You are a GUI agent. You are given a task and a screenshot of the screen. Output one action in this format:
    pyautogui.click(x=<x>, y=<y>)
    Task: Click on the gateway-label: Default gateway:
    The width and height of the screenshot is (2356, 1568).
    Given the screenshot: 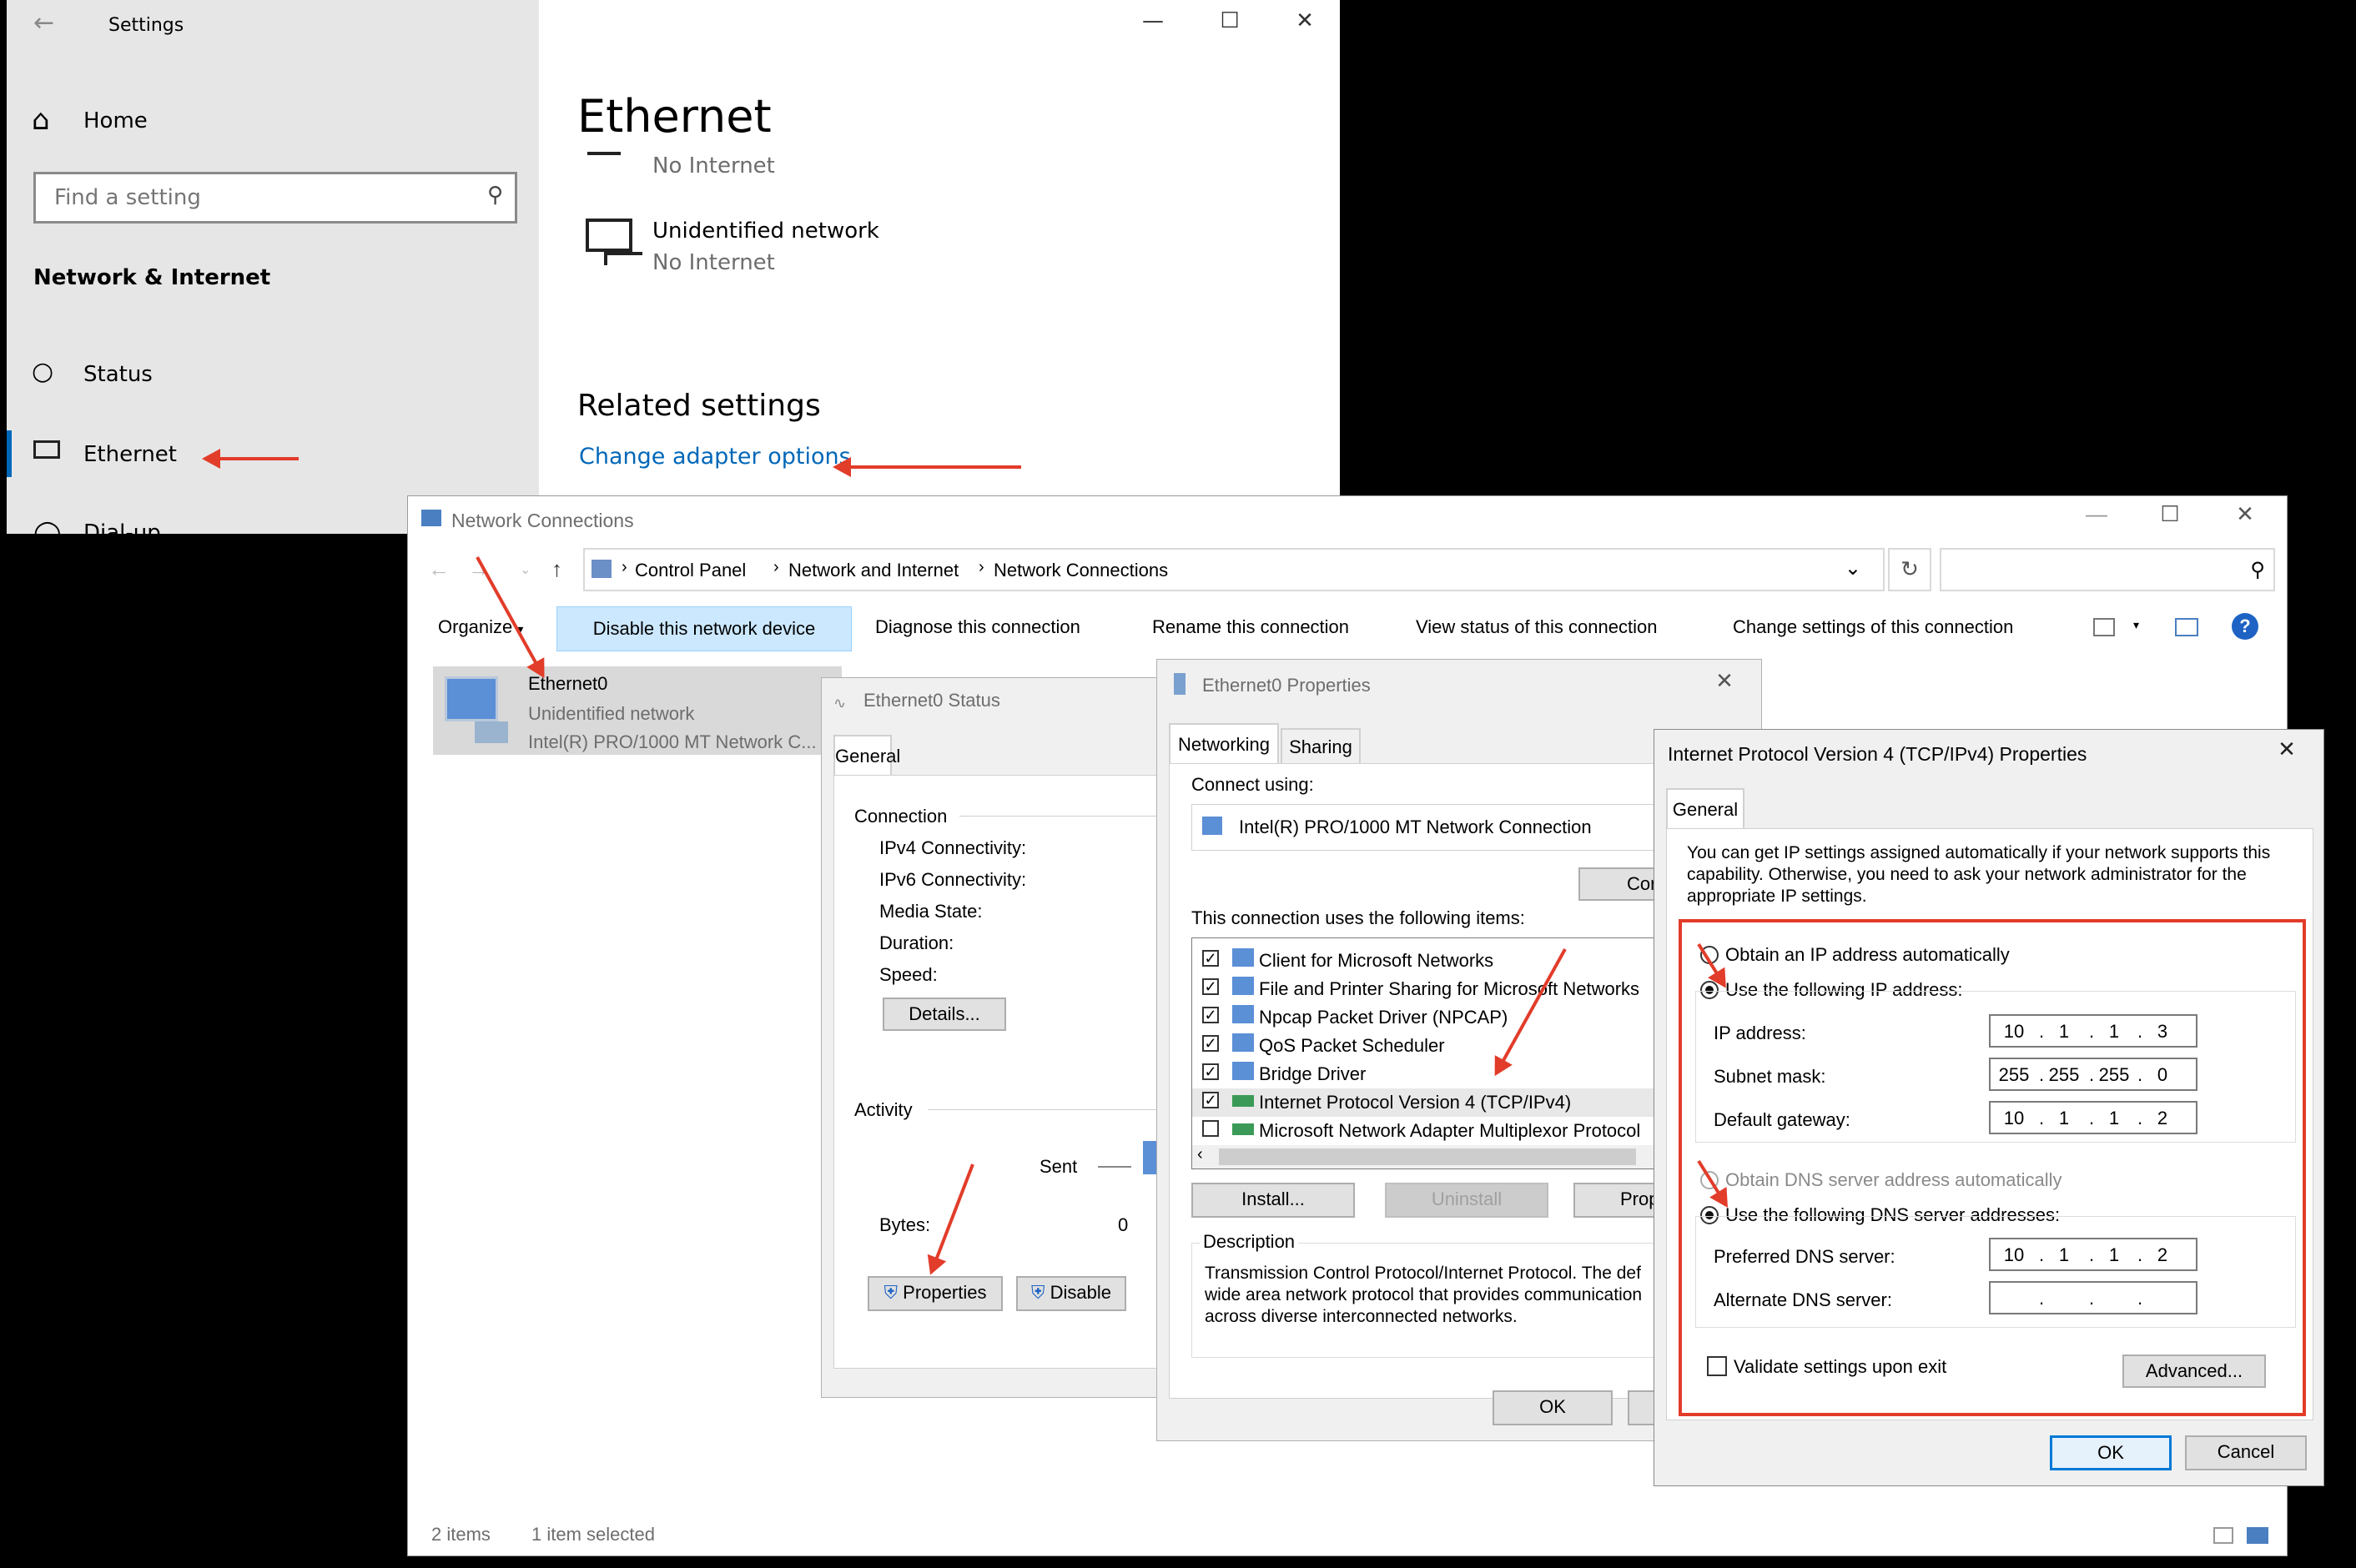 What is the action you would take?
    pyautogui.click(x=1782, y=1119)
    